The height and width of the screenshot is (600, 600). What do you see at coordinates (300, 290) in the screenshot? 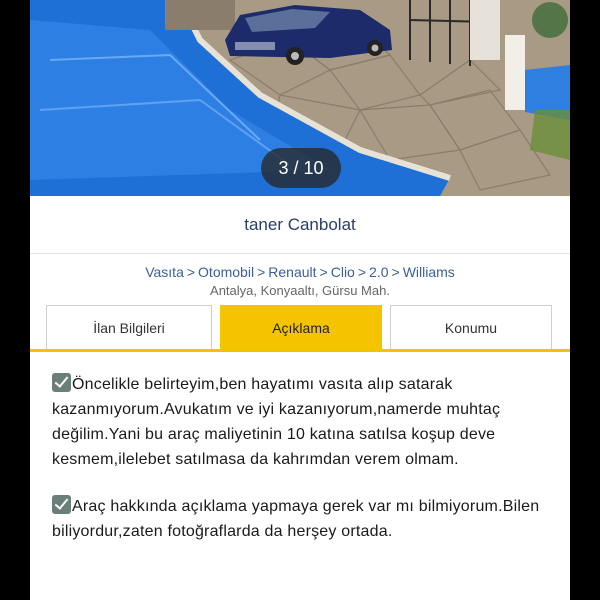
I see `listing-location: Antalya, Konyaaltı, Gürsu Mah.` at bounding box center [300, 290].